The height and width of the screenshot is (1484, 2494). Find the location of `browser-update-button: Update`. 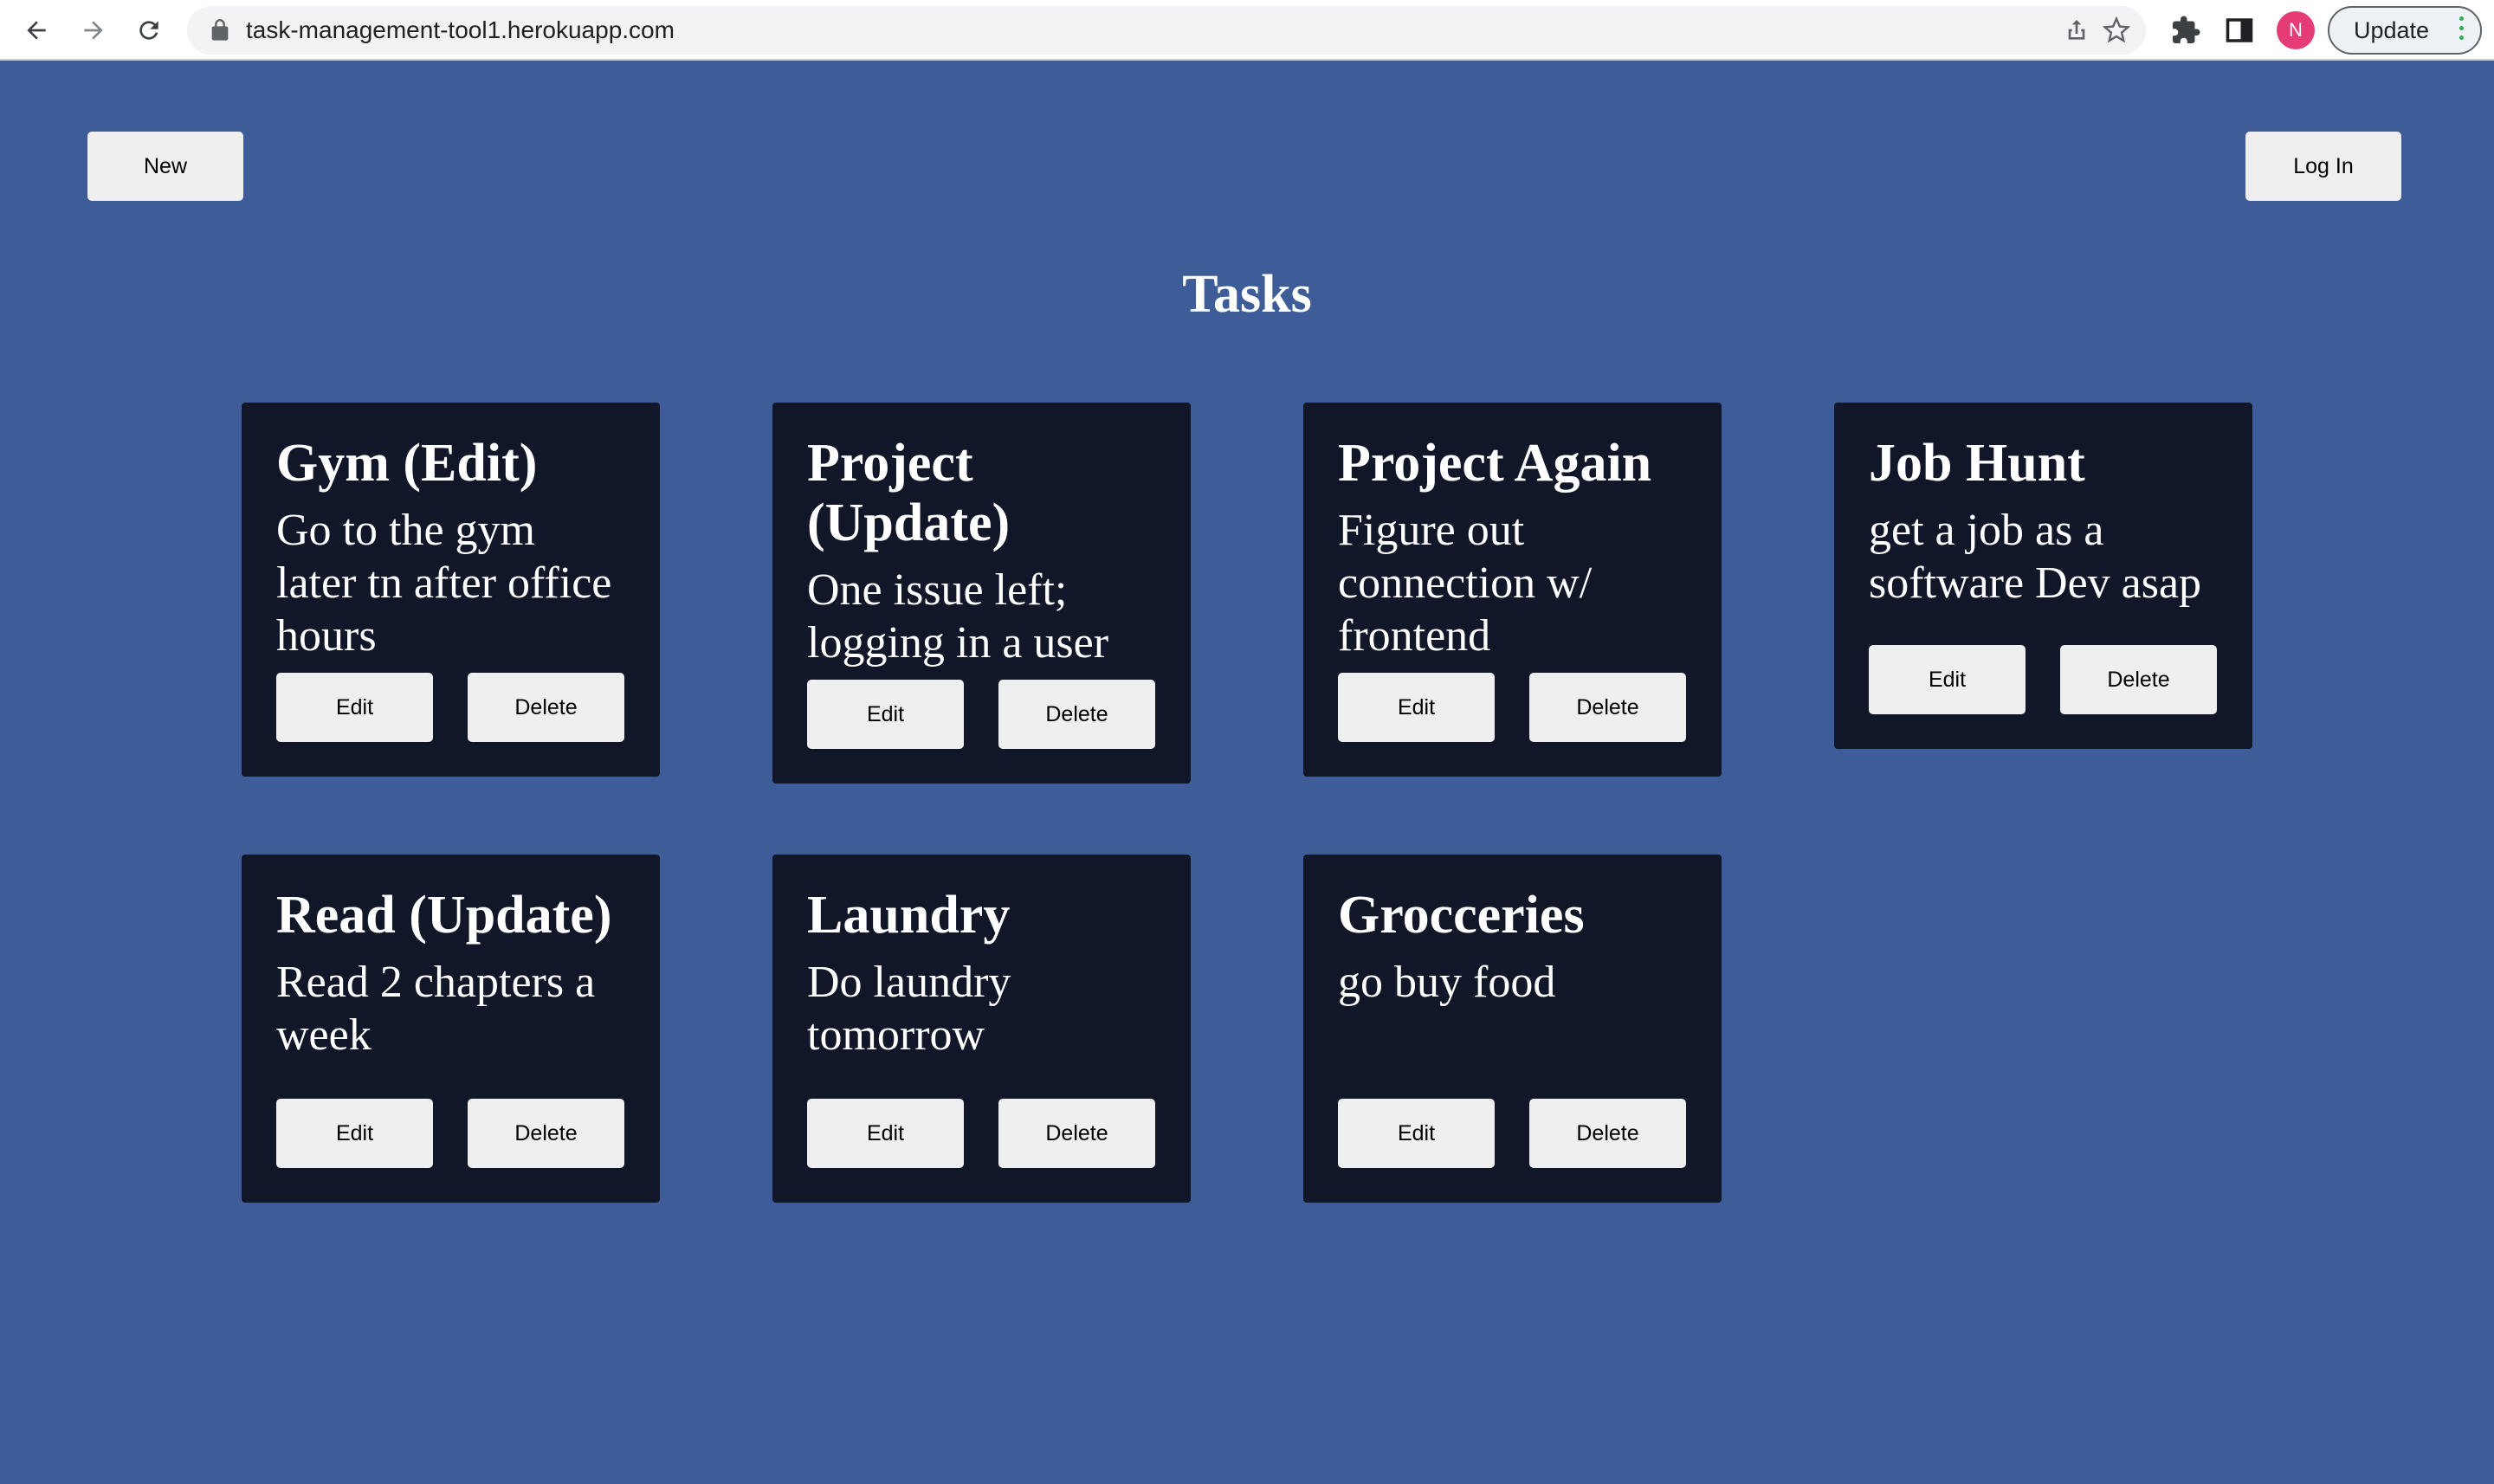

browser-update-button: Update is located at coordinates (2405, 31).